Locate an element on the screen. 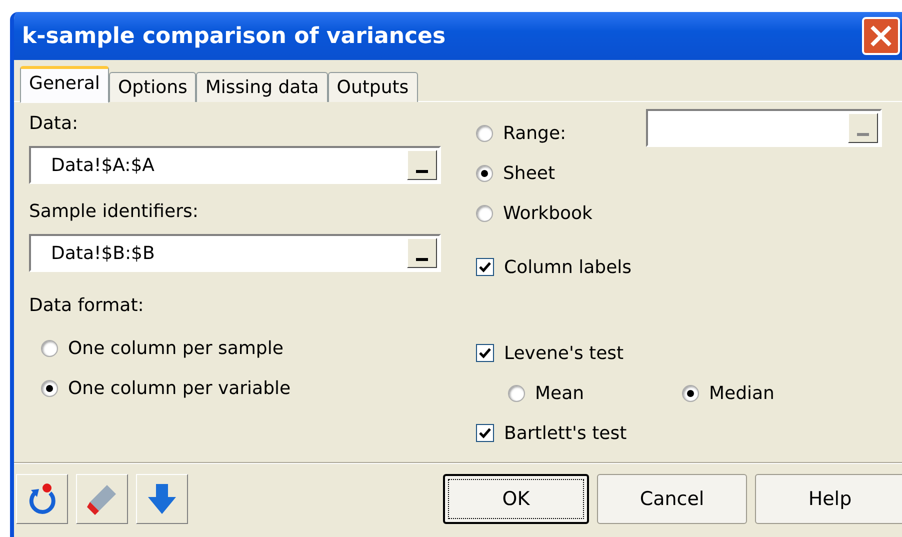  eraser-button is located at coordinates (102, 499).